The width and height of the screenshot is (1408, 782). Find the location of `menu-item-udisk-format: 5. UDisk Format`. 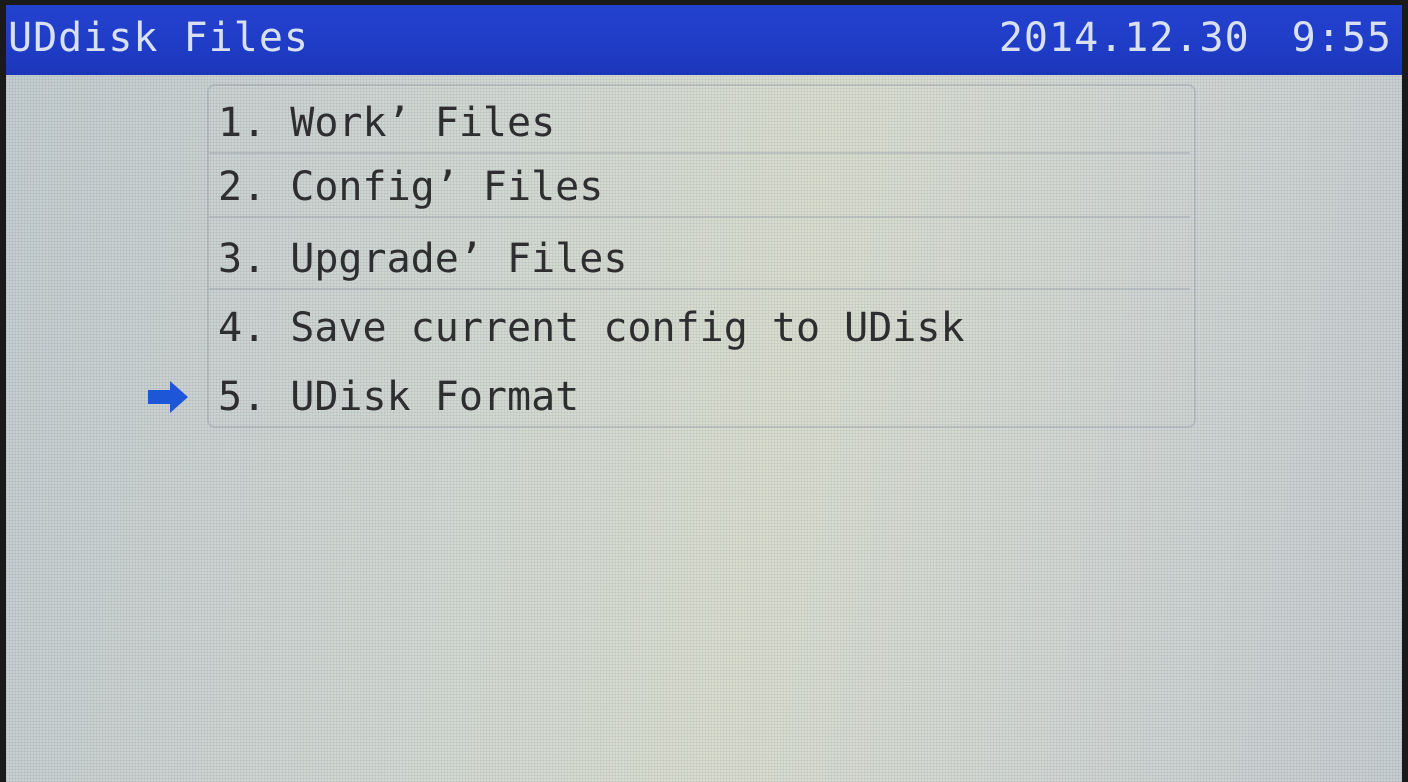

menu-item-udisk-format: 5. UDisk Format is located at coordinates (705, 397).